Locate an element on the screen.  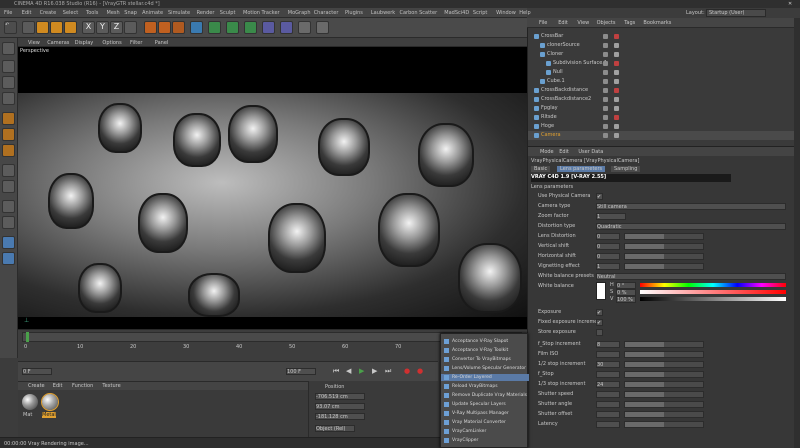
select-icon is located at coordinates (28, 27).